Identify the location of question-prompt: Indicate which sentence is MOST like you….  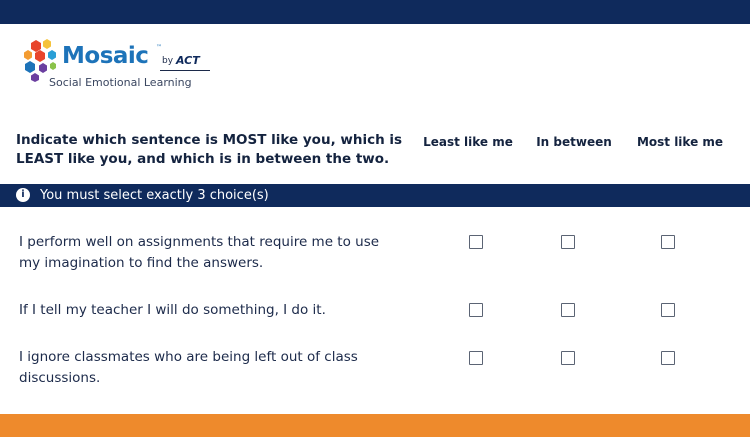
(209, 149).